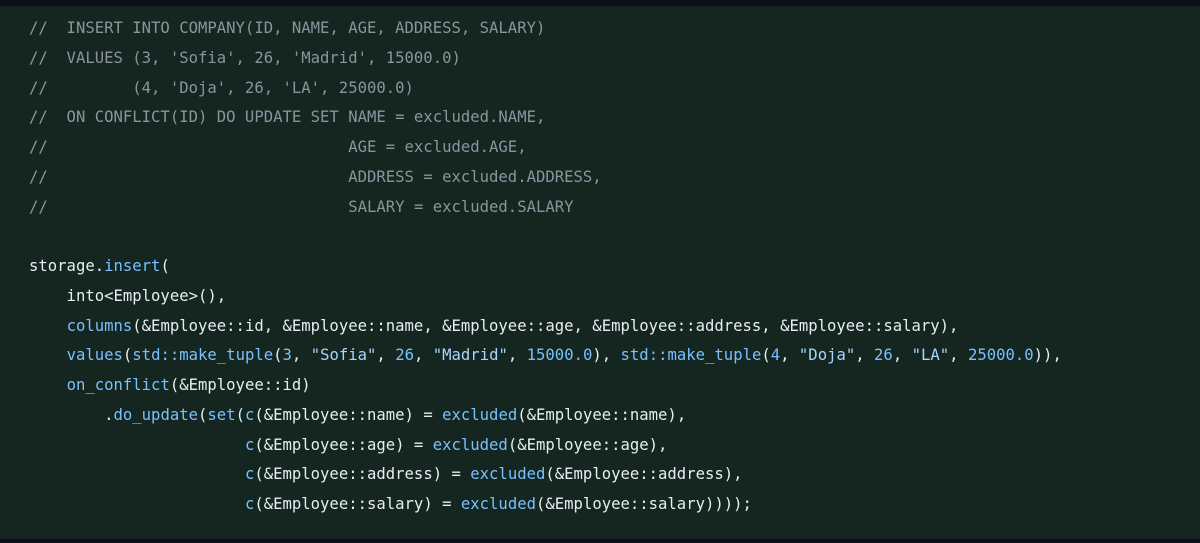  Describe the element at coordinates (94, 355) in the screenshot. I see `code-function: values` at that location.